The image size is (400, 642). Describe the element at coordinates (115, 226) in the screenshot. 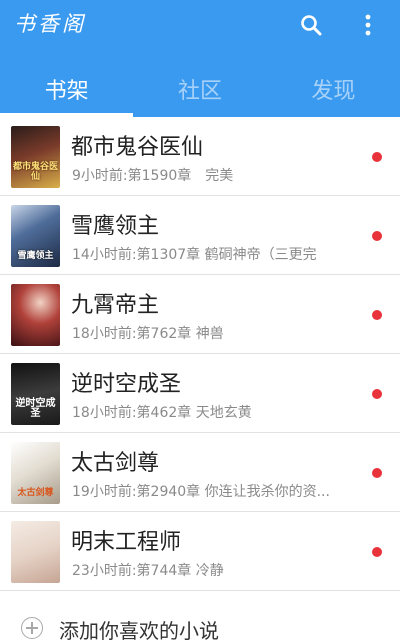

I see `book-title: 雪鹰领主` at that location.